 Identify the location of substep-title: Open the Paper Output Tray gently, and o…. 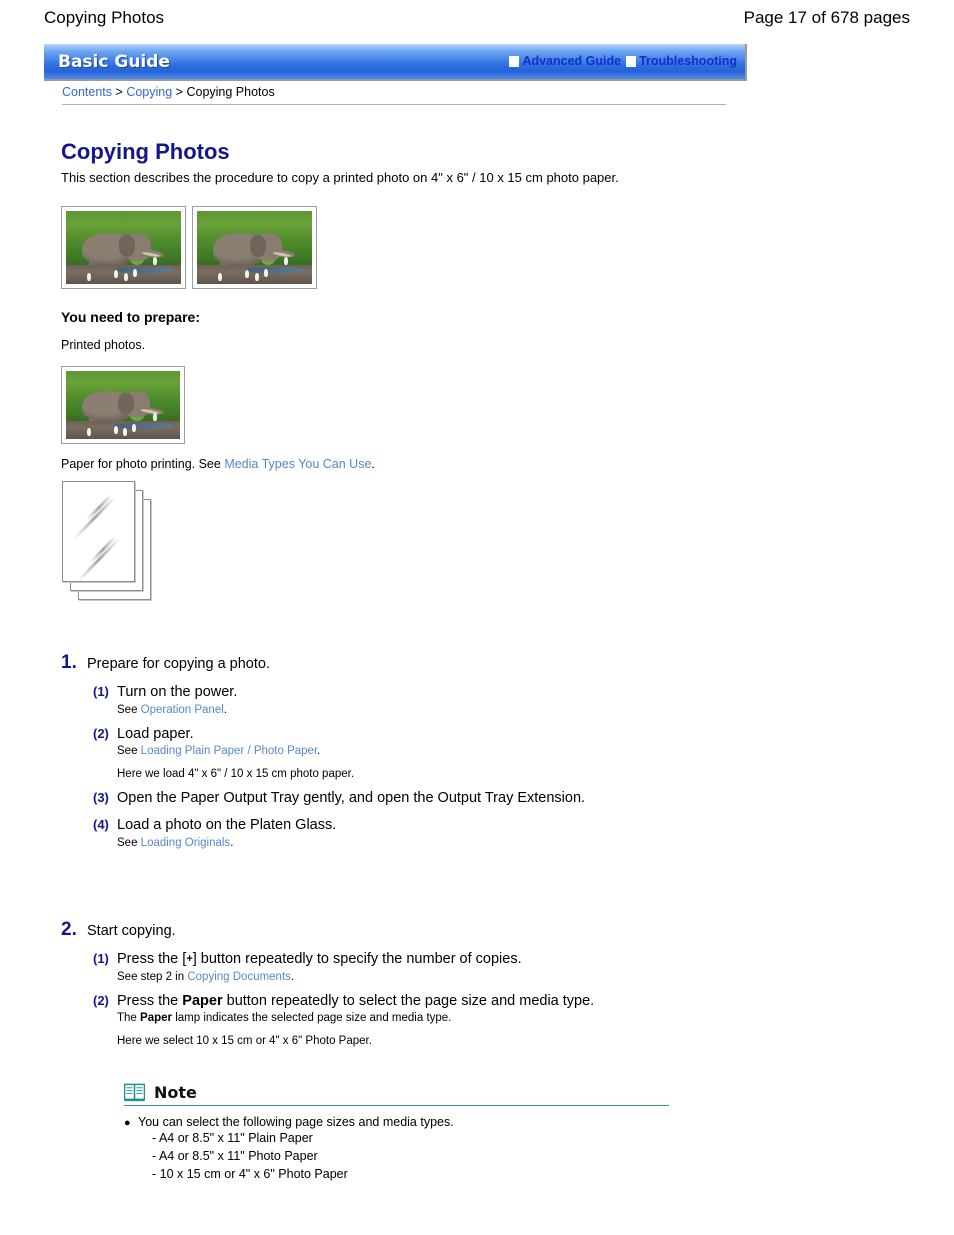
(351, 798).